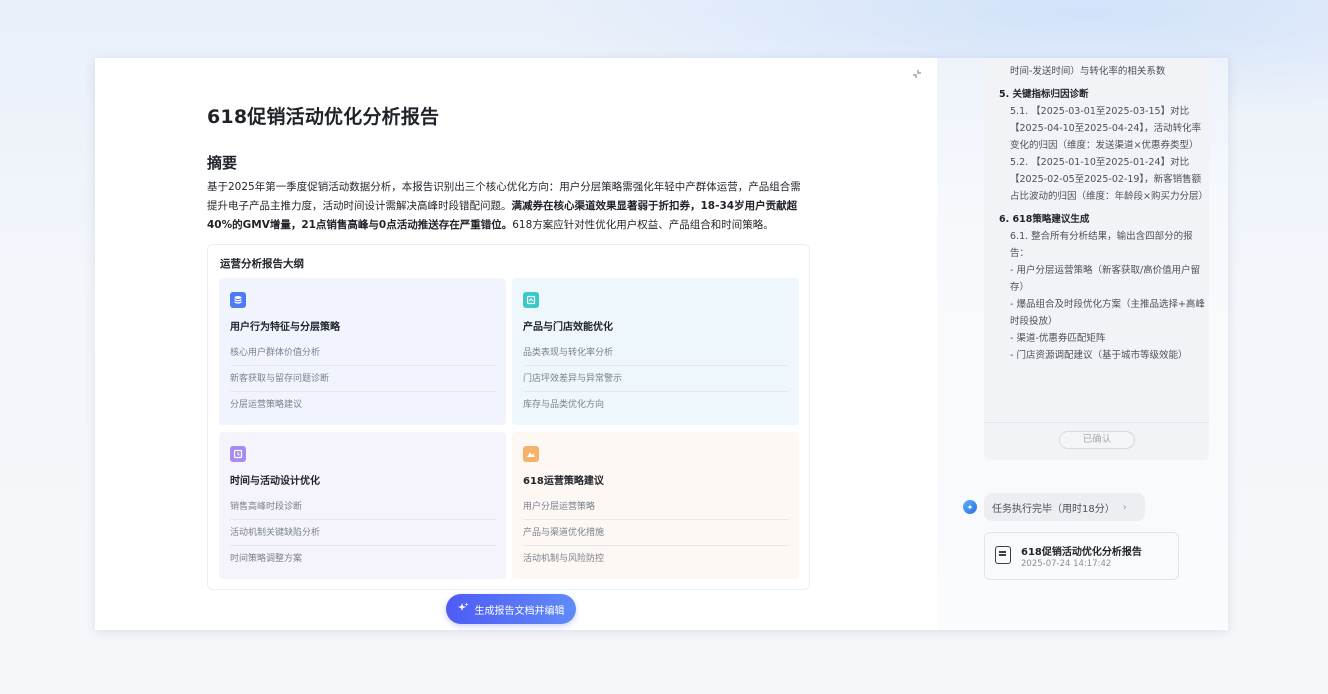 The image size is (1328, 694). I want to click on report-file-card: 618促销活动优化分析报告 2025-07-24 14:17:42, so click(1081, 556).